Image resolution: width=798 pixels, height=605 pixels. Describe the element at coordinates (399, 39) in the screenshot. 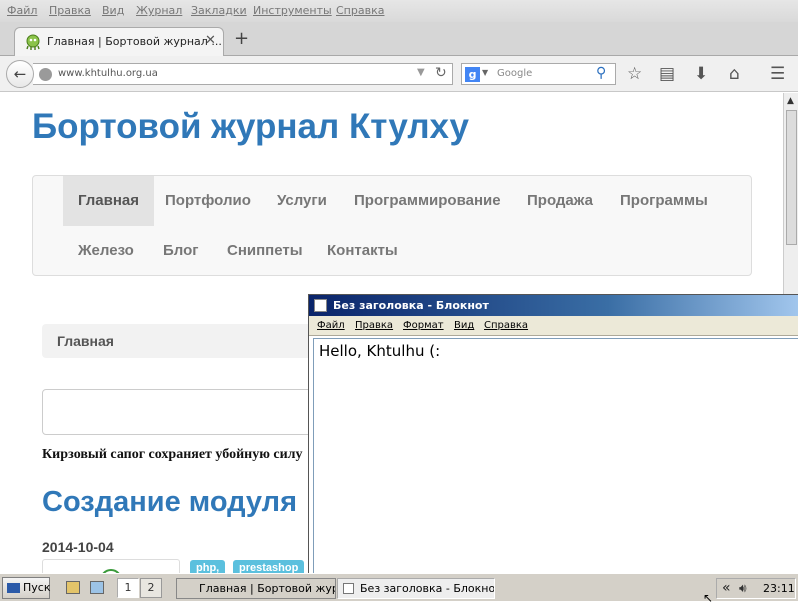

I see `tab-strip: Главная | Бортовой журнал ... ✕ +` at that location.